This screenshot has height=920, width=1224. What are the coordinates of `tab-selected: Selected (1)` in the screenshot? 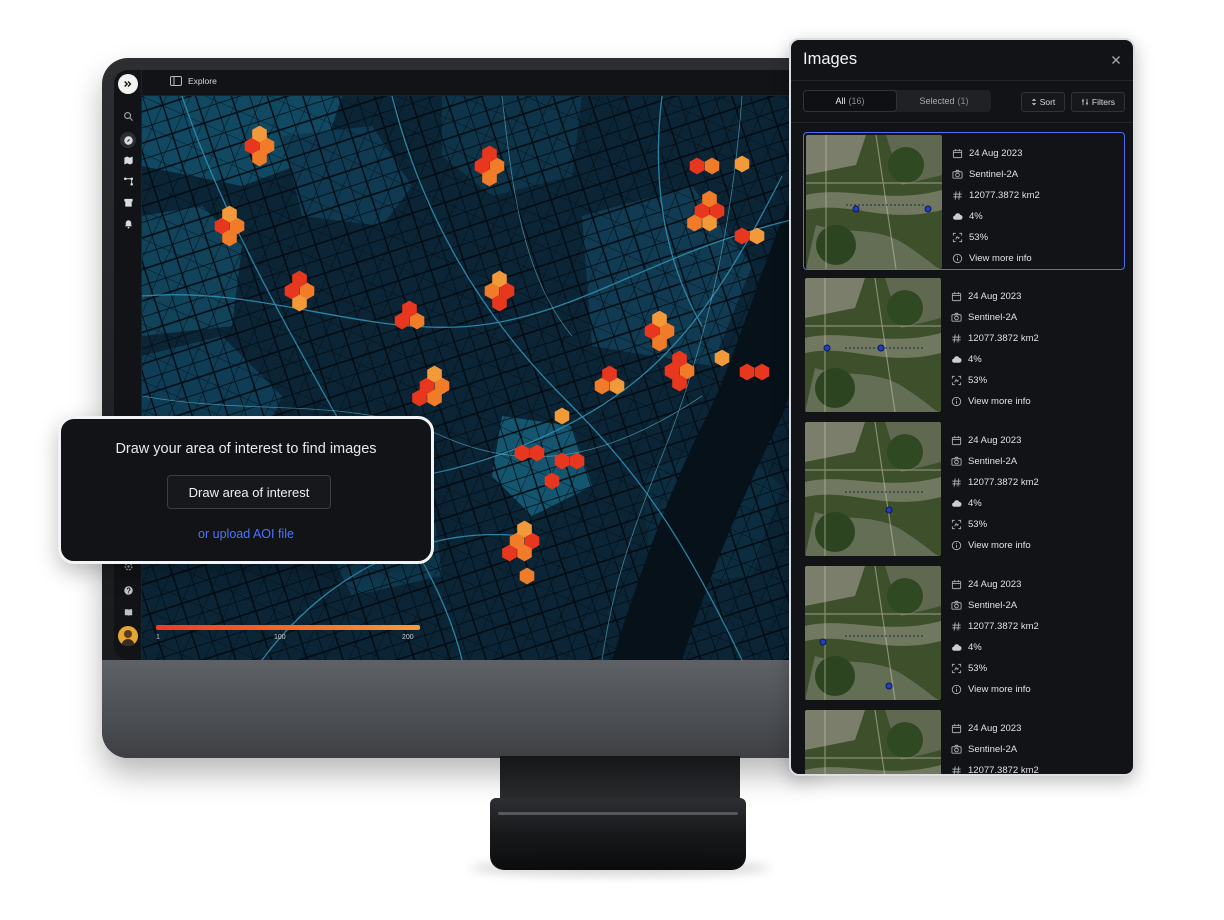 It's located at (944, 101).